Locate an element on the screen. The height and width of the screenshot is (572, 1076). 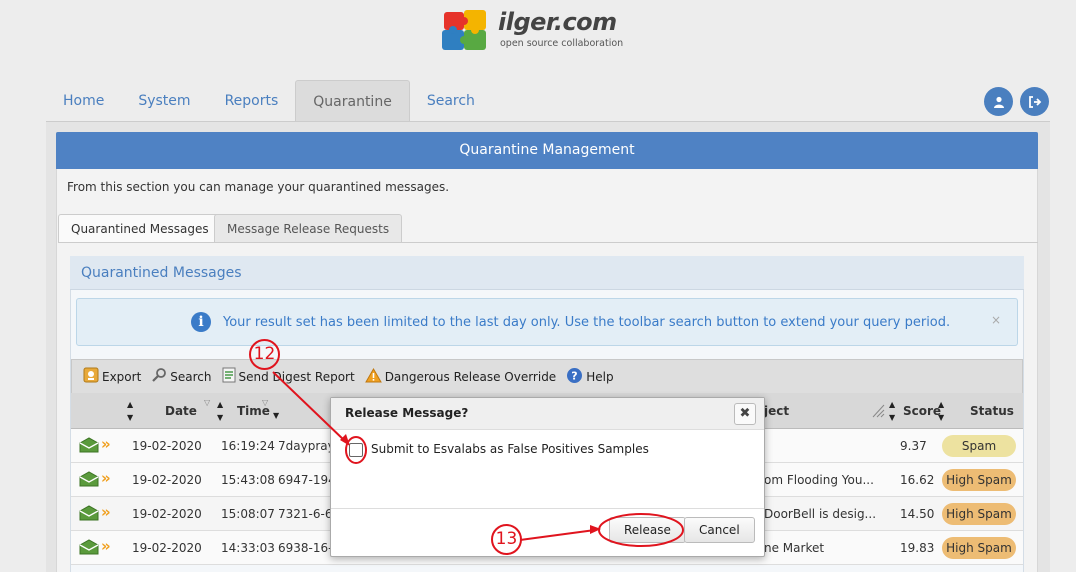
row-score: 16.62 is located at coordinates (917, 480).